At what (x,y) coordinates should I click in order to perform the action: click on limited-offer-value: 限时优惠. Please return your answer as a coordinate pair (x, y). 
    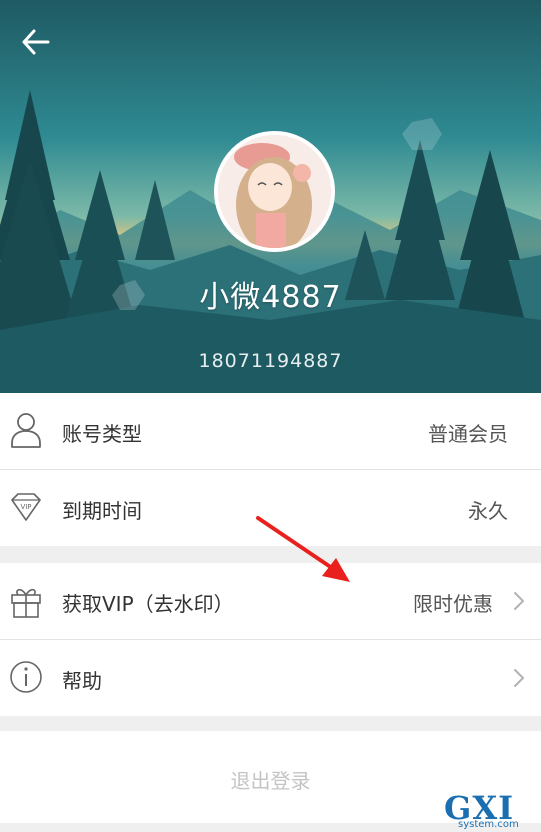
    Looking at the image, I should click on (453, 604).